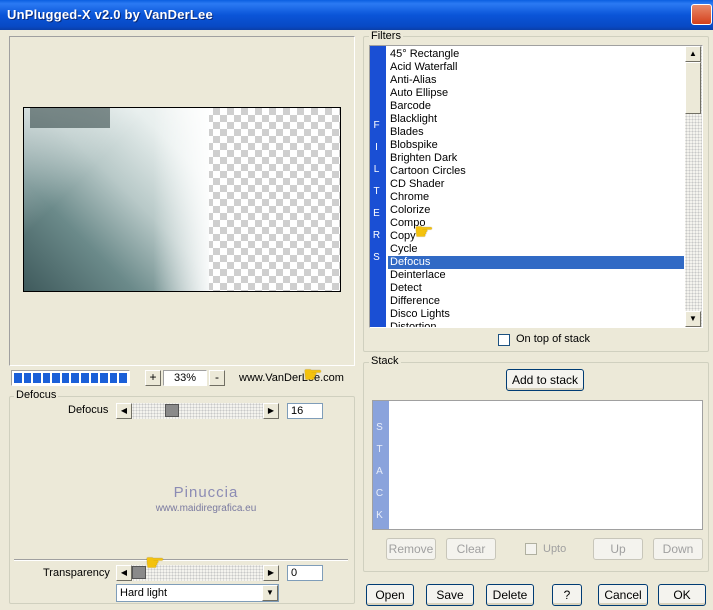 The width and height of the screenshot is (713, 610). I want to click on filter-item: Detect, so click(536, 288).